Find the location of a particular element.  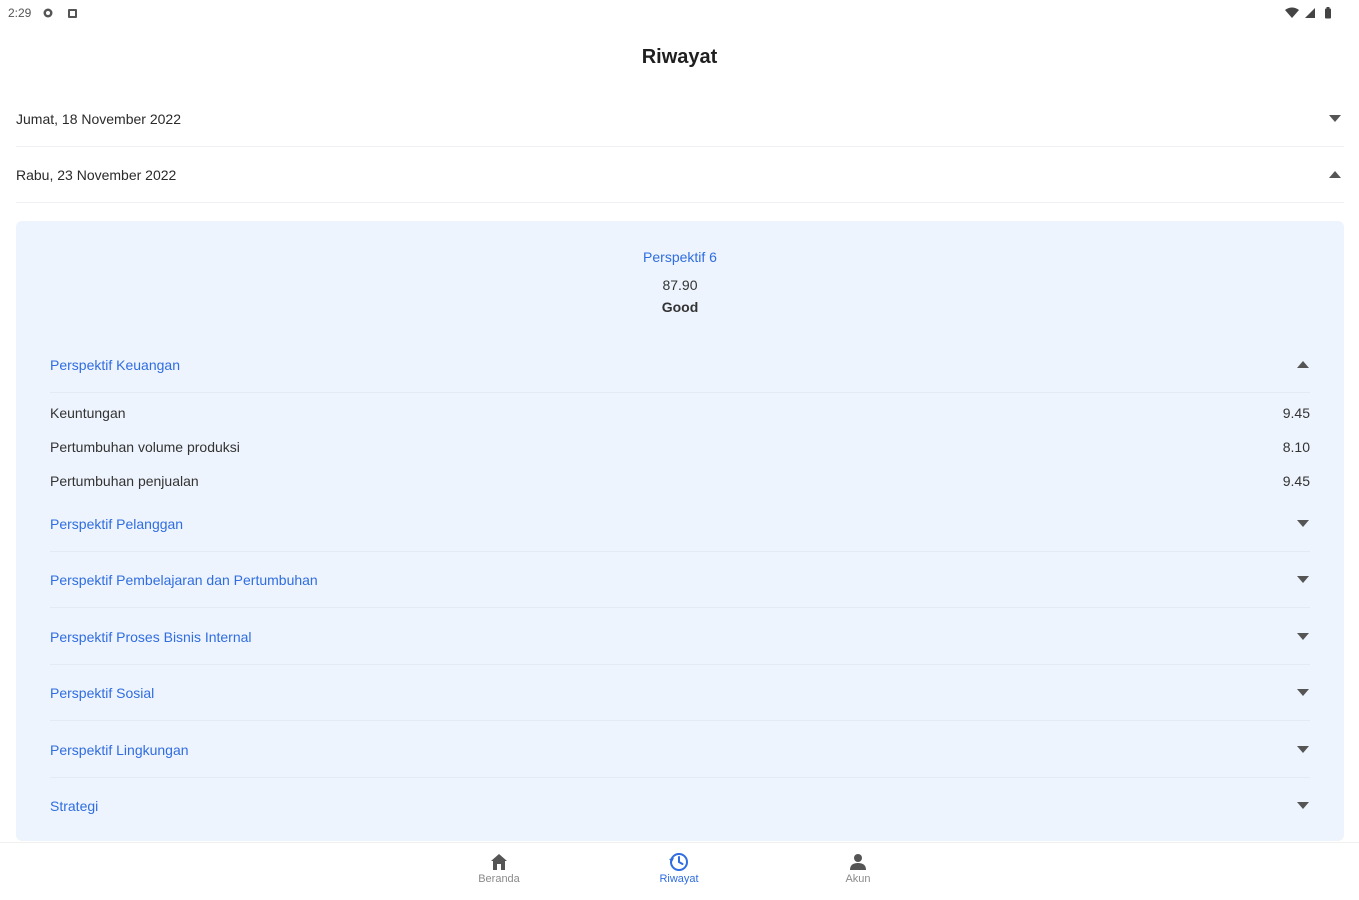

section-label: Perspektif Keuangan is located at coordinates (115, 364).